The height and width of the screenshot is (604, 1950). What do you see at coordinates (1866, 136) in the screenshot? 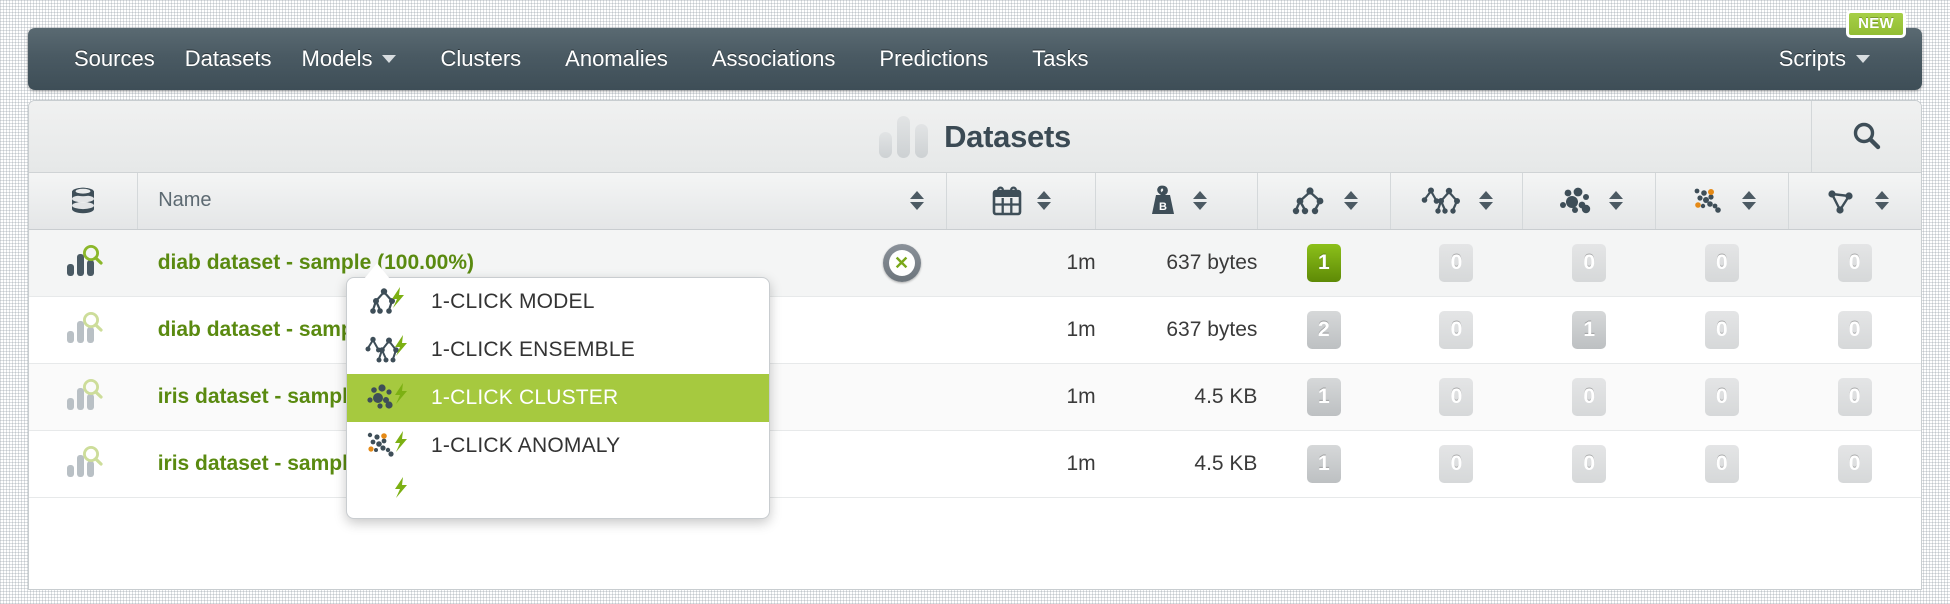
I see `search-button` at bounding box center [1866, 136].